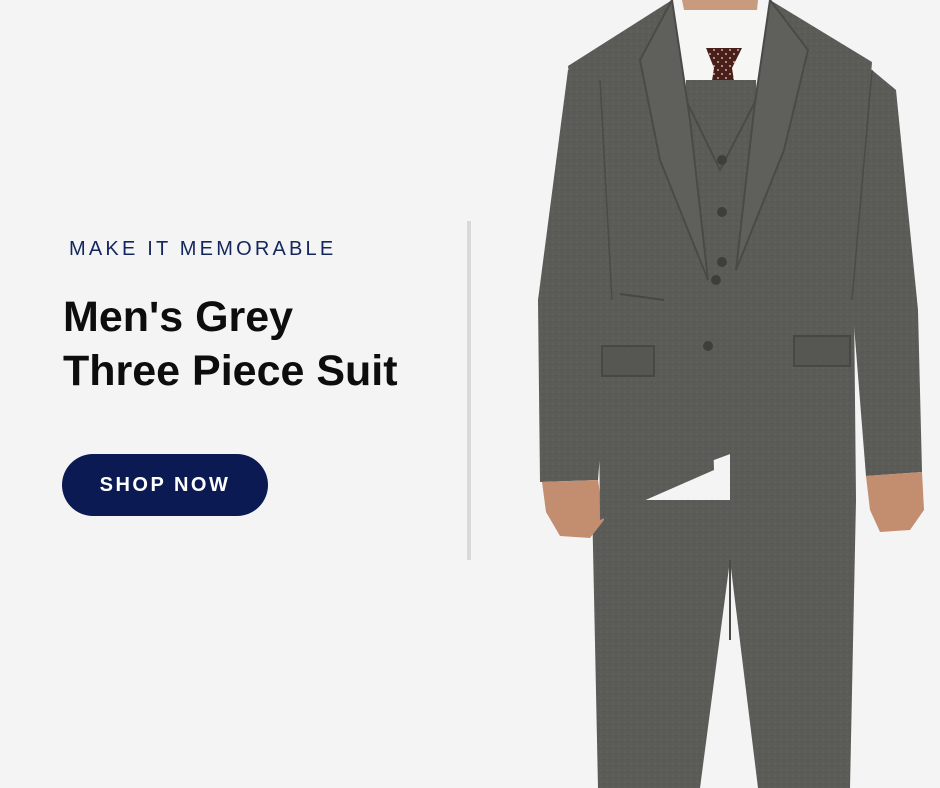 The image size is (940, 788). I want to click on jacket-button-bottom, so click(708, 346).